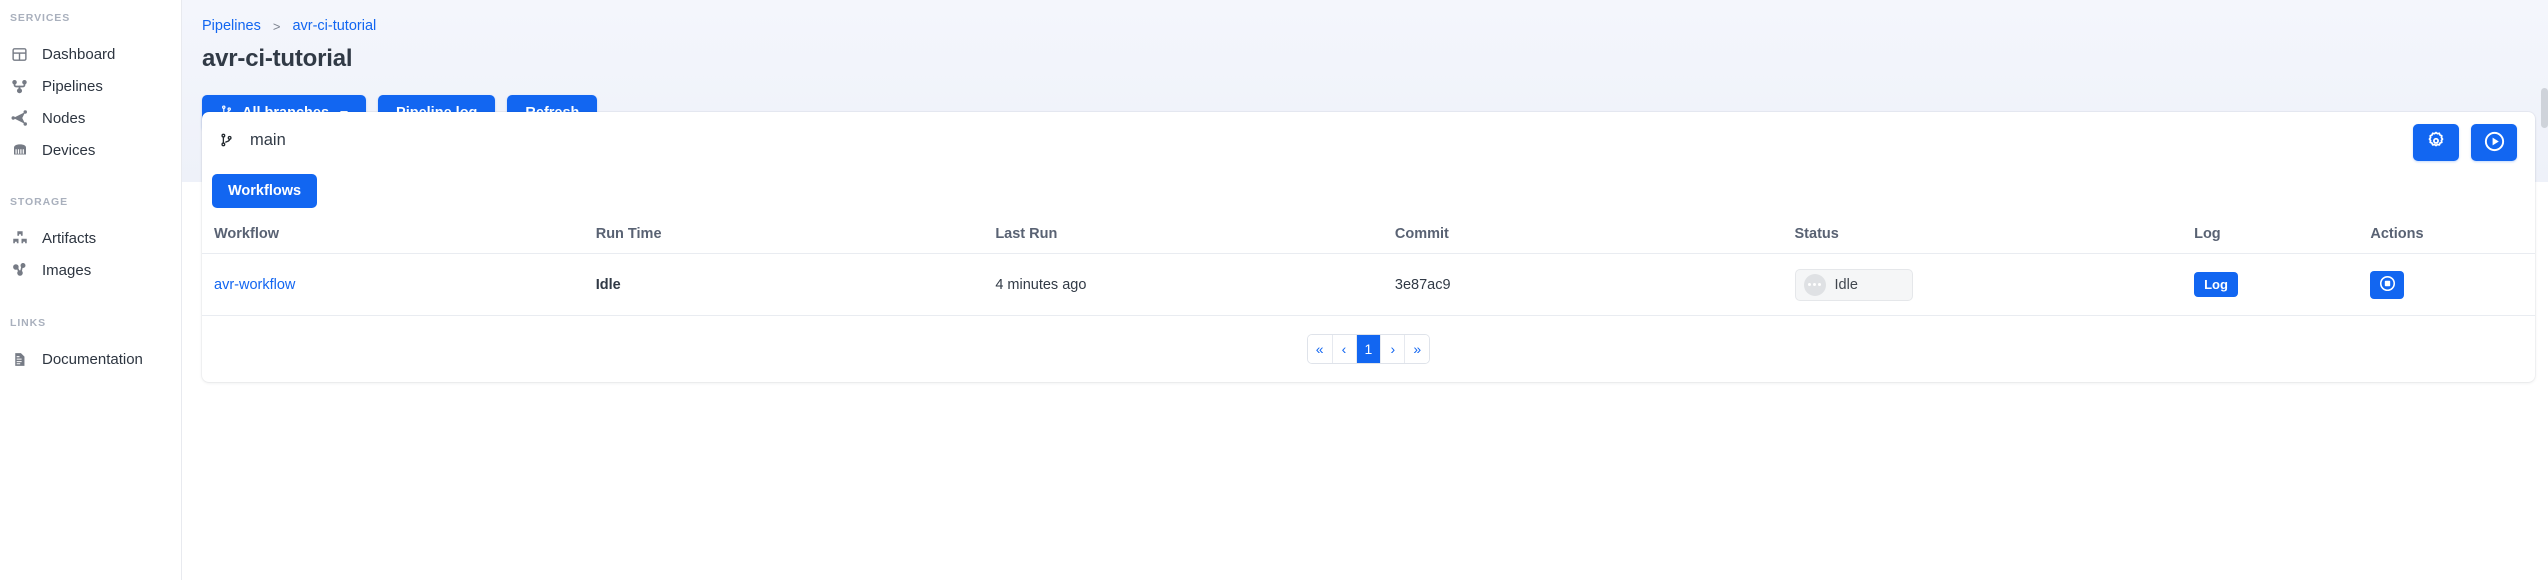 The height and width of the screenshot is (580, 2548). I want to click on log-button-label: Log, so click(2216, 284).